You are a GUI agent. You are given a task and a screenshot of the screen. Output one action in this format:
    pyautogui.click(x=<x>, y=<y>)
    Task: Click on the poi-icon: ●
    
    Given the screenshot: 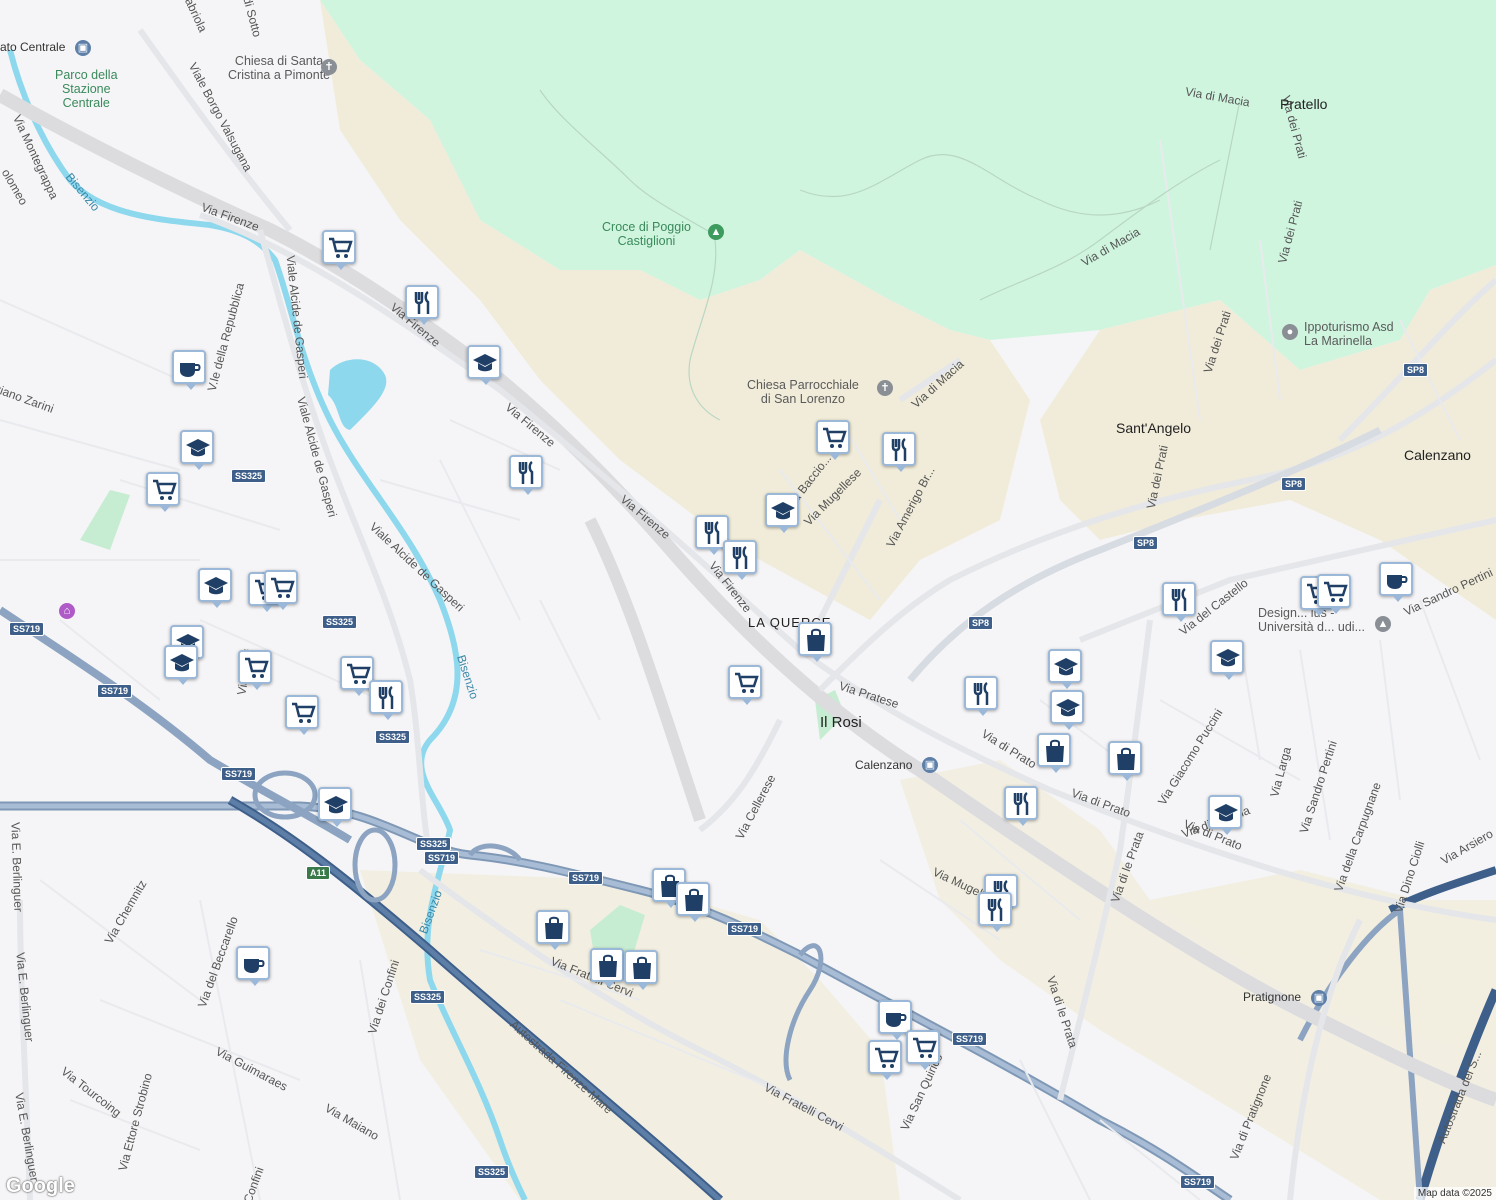 What is the action you would take?
    pyautogui.click(x=1290, y=332)
    